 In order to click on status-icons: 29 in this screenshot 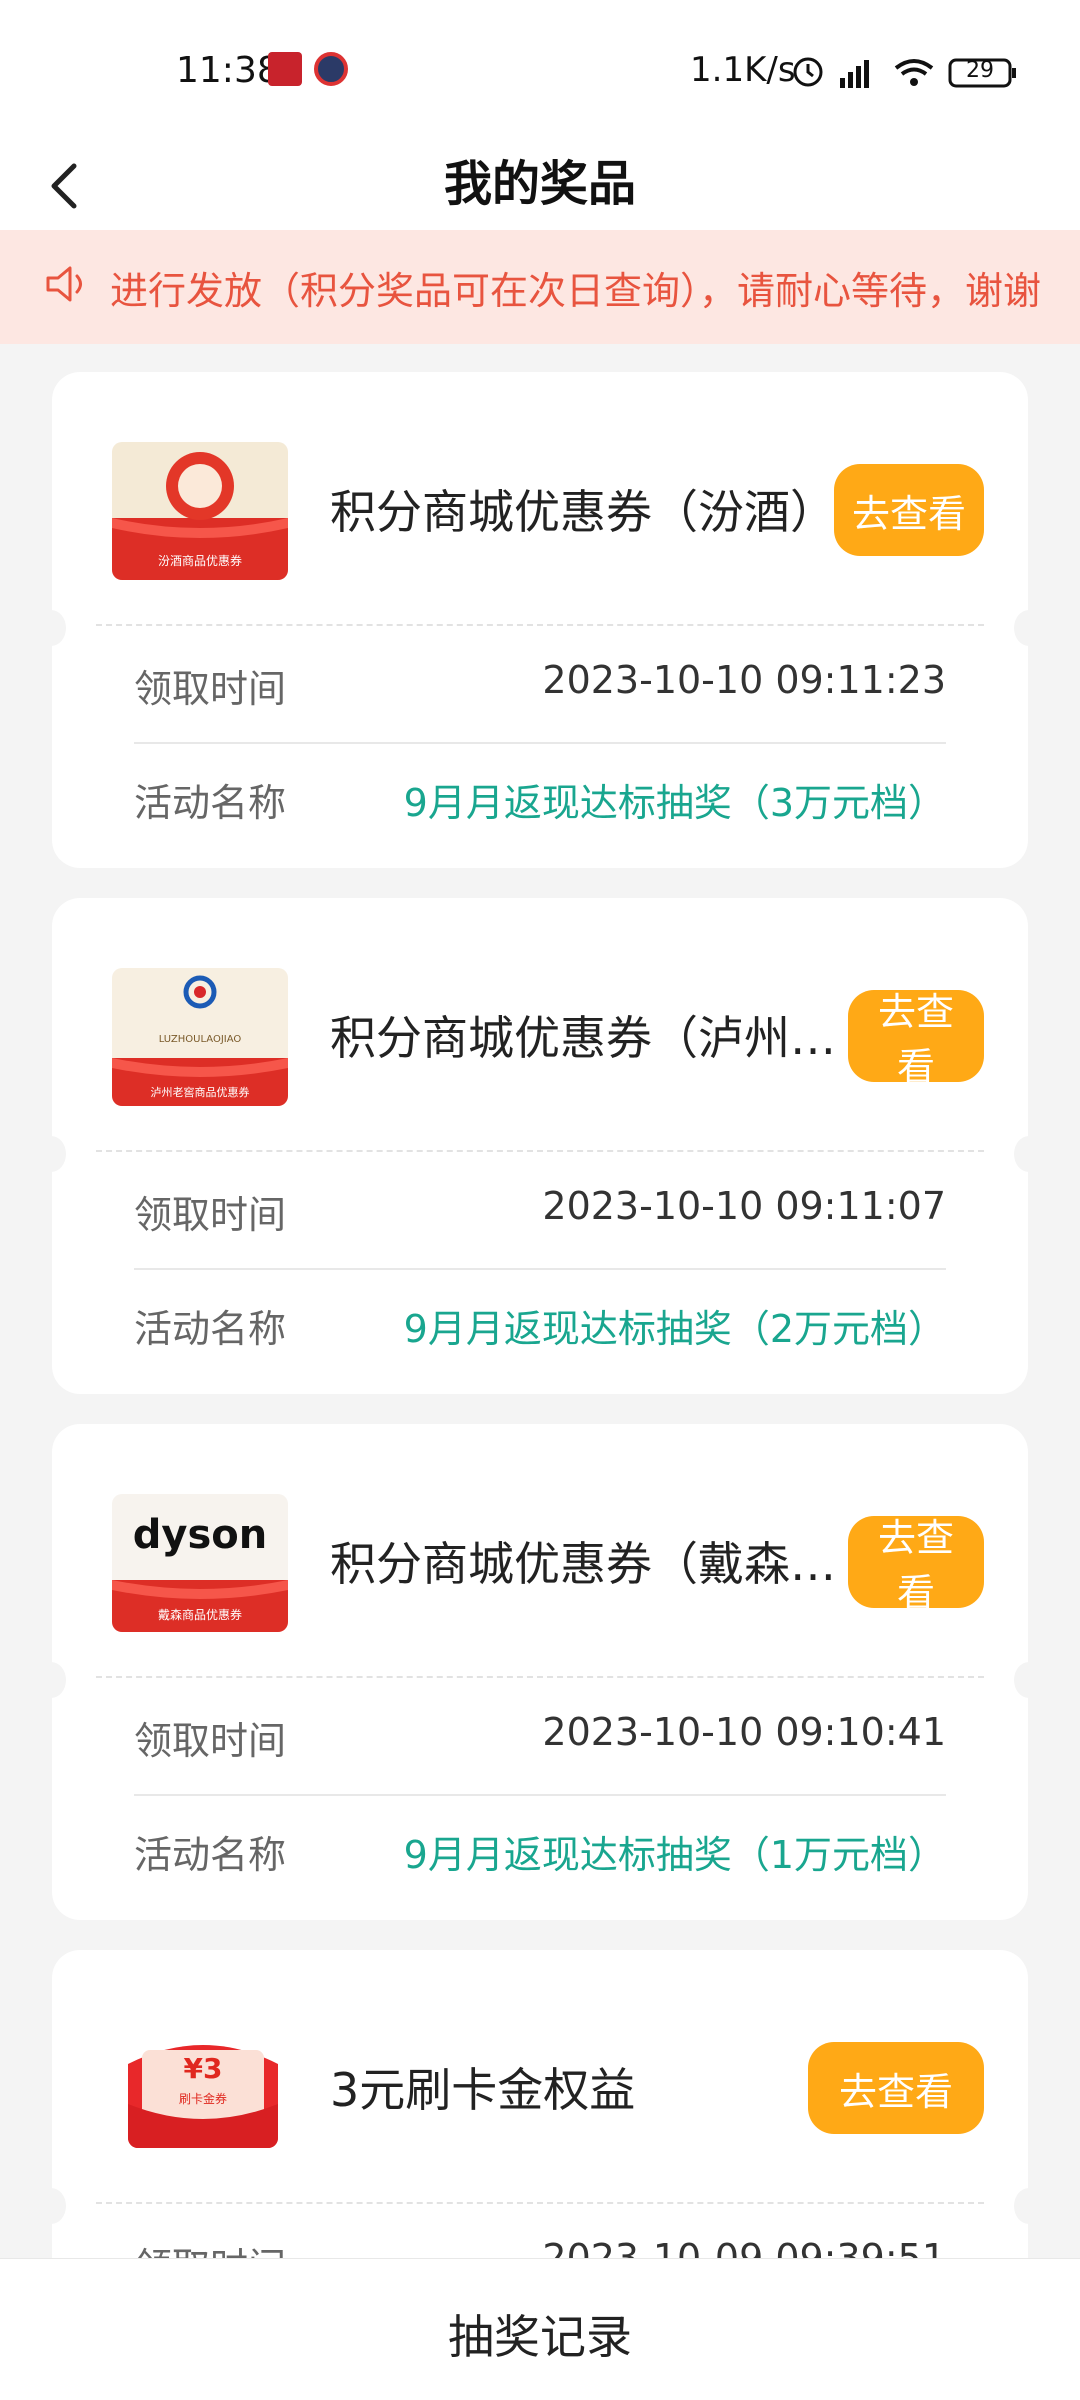, I will do `click(908, 74)`.